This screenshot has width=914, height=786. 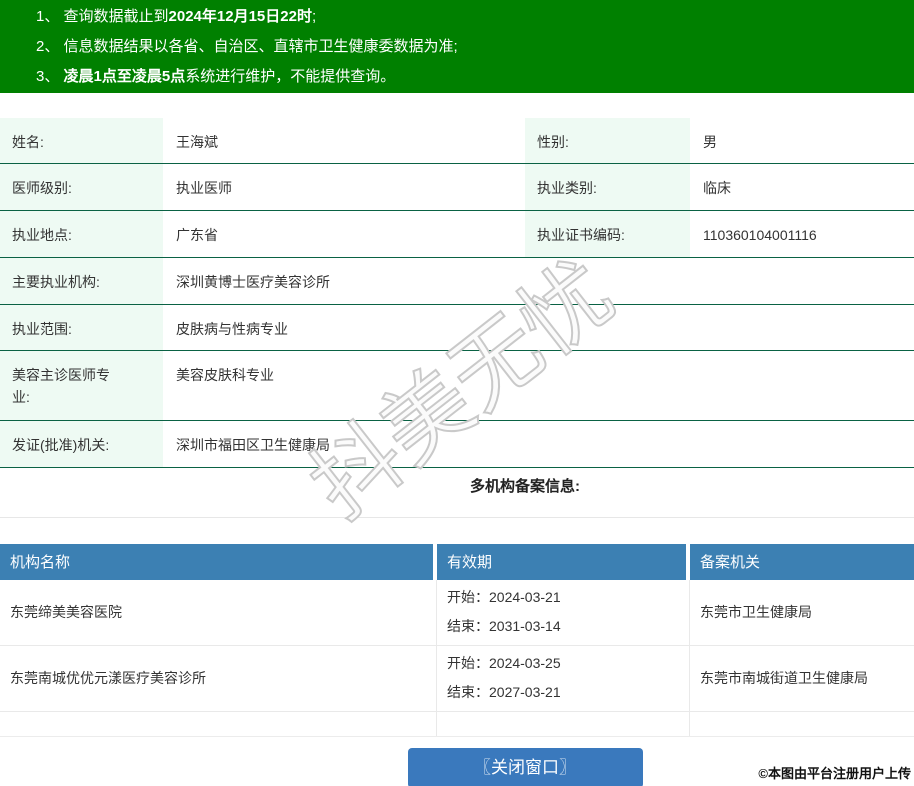 I want to click on upload-attribution-note: ©本图由平台注册用户上传, so click(x=834, y=773).